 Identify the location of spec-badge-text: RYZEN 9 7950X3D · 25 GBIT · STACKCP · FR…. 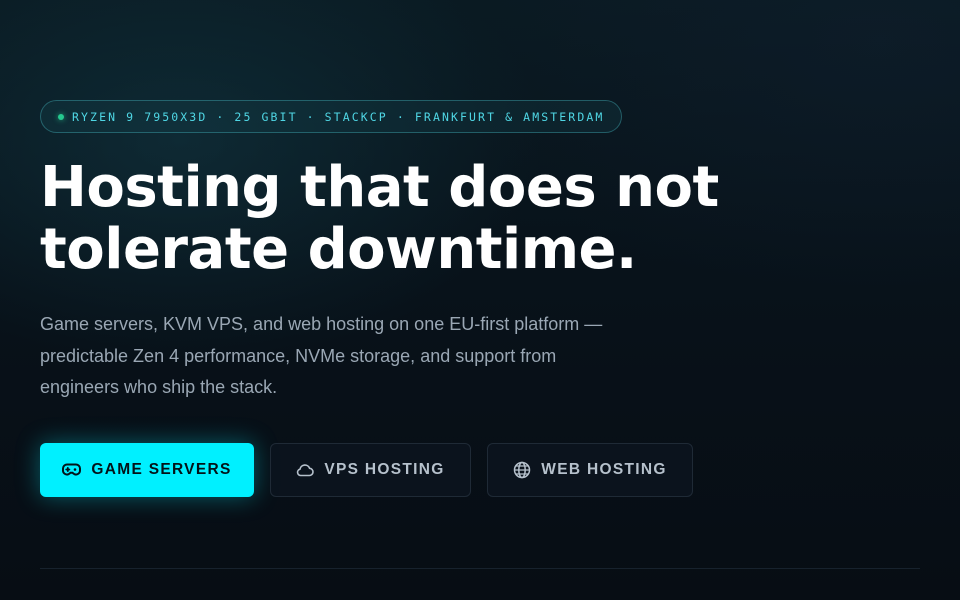
(338, 116).